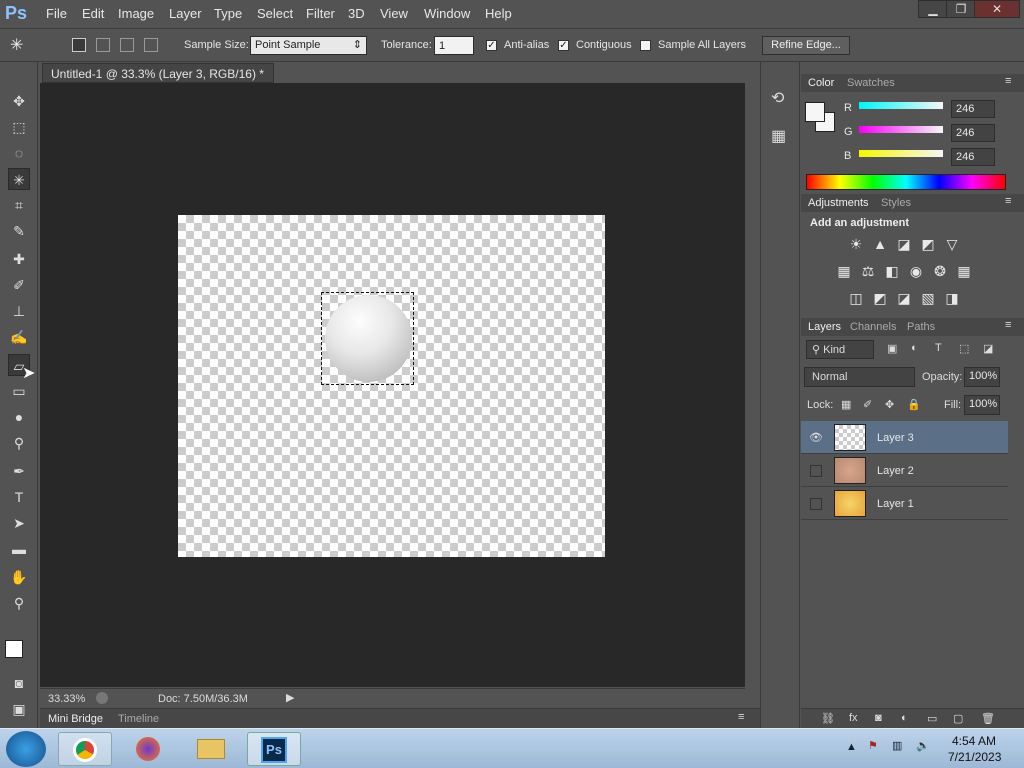 The width and height of the screenshot is (1024, 768). Describe the element at coordinates (275, 13) in the screenshot. I see `menu-select: Select` at that location.